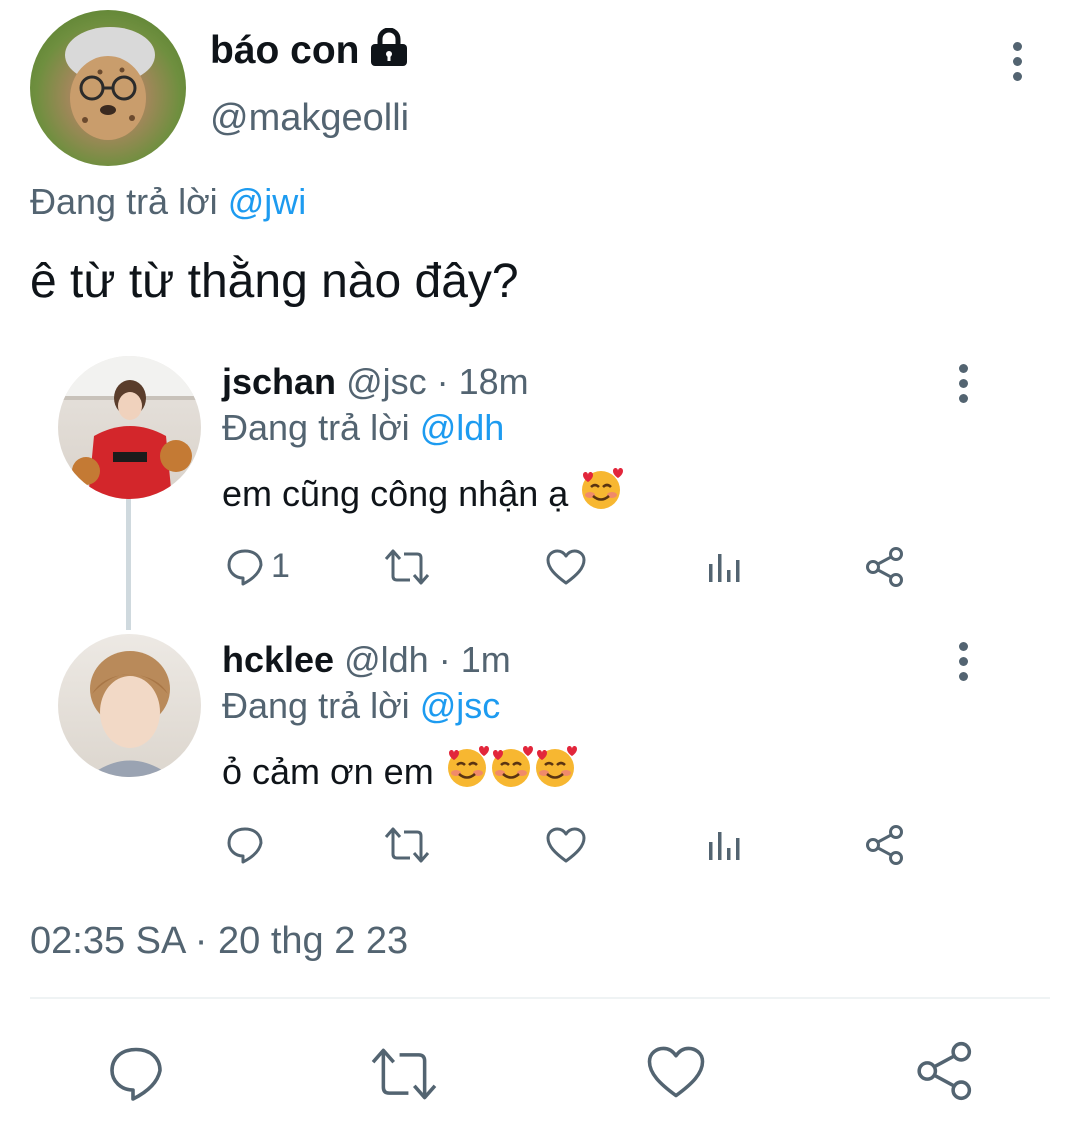 The width and height of the screenshot is (1080, 1137). I want to click on reply2-display-name: hcklee, so click(278, 659).